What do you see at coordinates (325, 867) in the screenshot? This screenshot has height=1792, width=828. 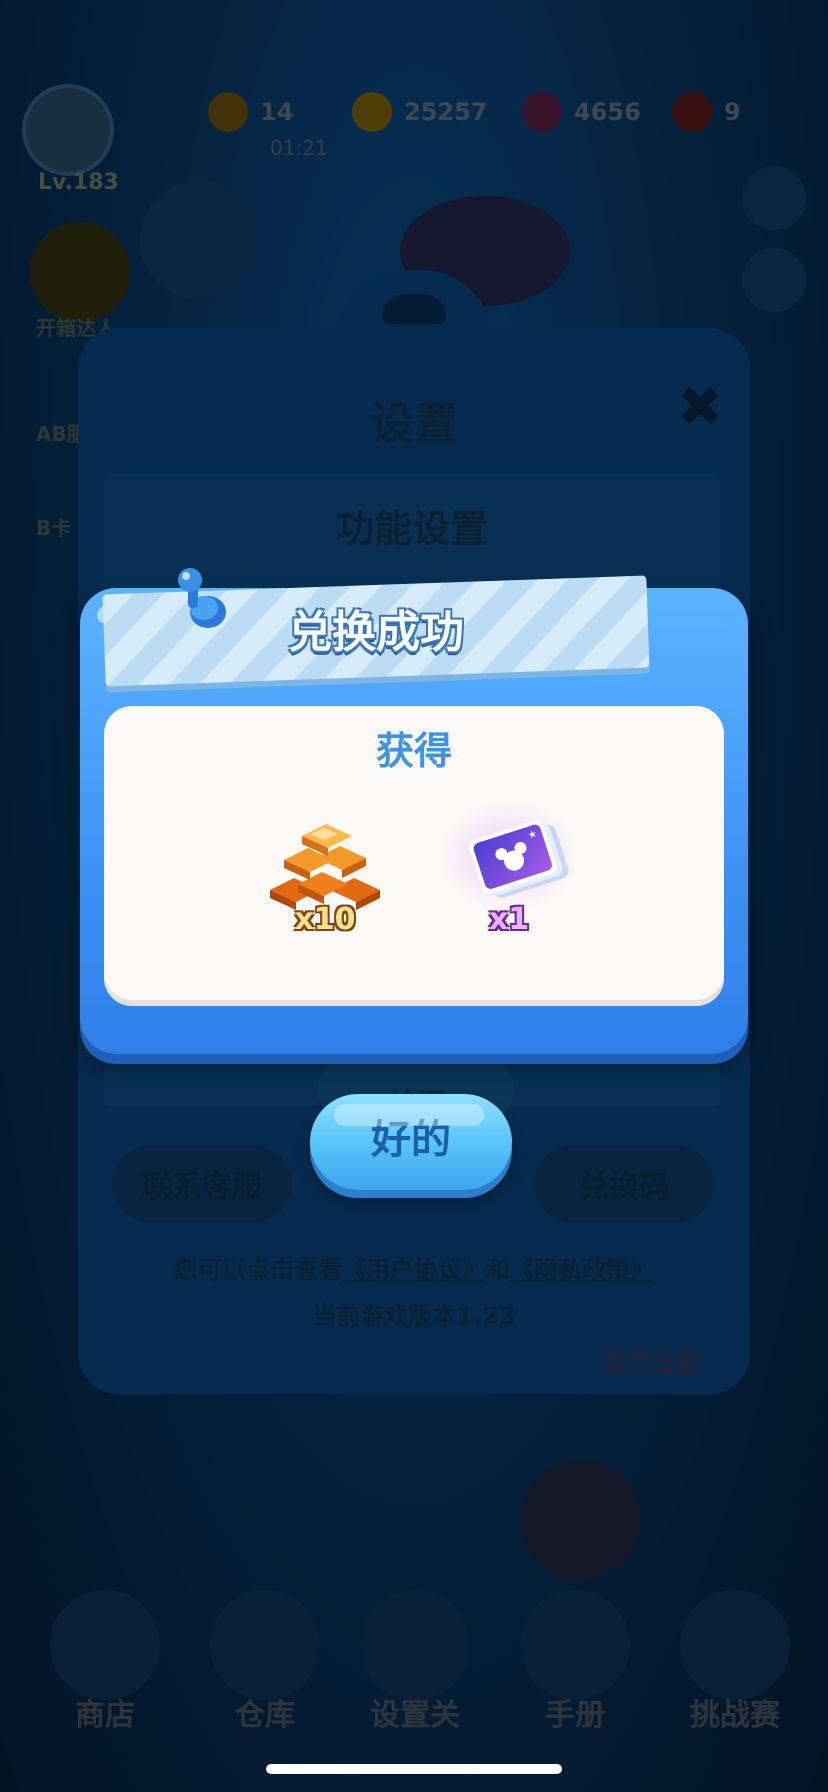 I see `gold-bars-icon` at bounding box center [325, 867].